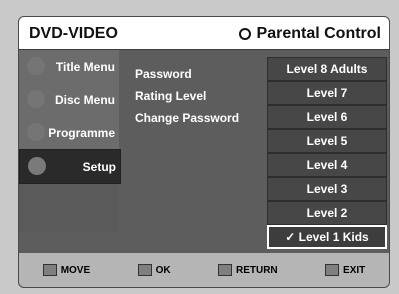  I want to click on move-icon, so click(49, 270).